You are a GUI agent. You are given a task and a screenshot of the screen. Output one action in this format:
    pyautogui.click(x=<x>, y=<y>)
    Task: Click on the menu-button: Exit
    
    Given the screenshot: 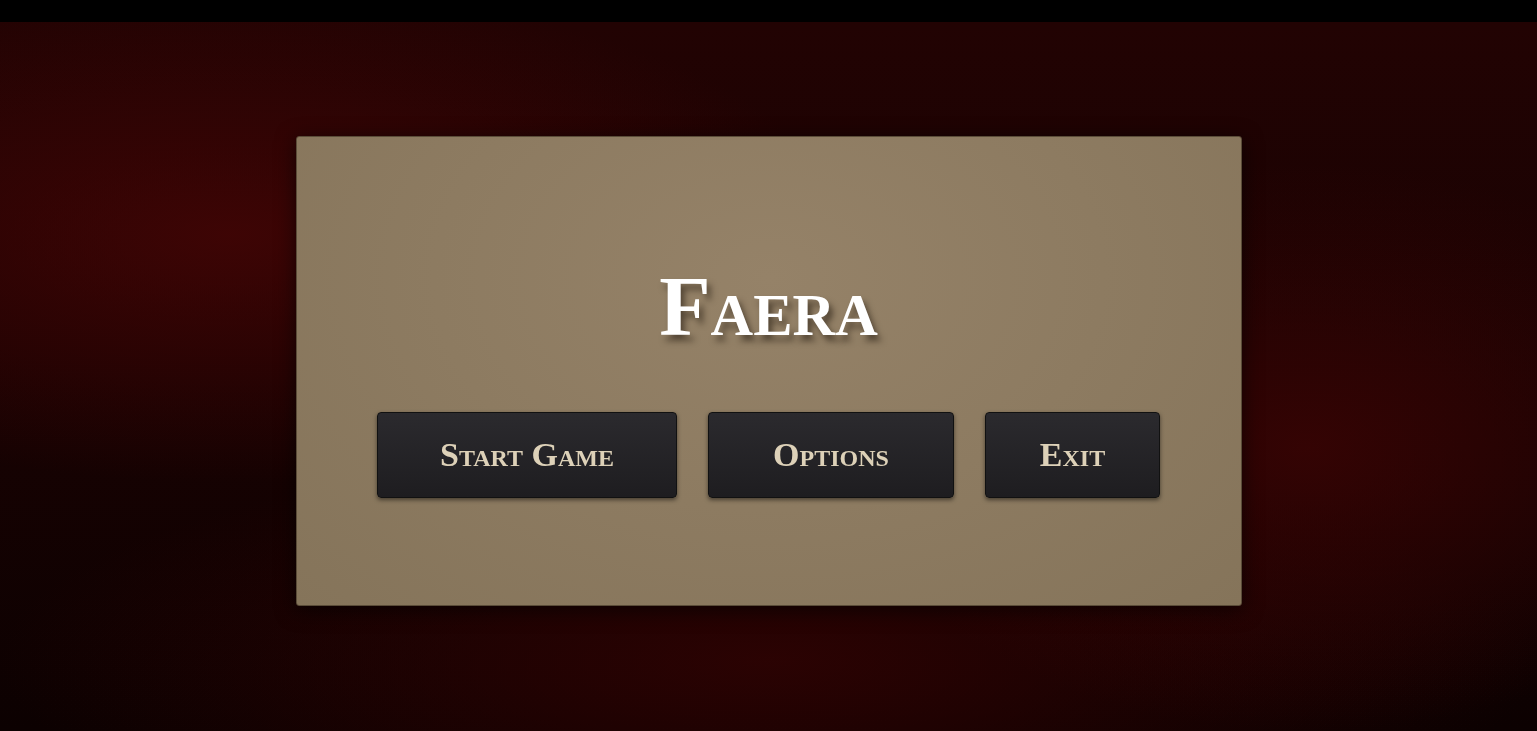 What is the action you would take?
    pyautogui.click(x=1072, y=455)
    